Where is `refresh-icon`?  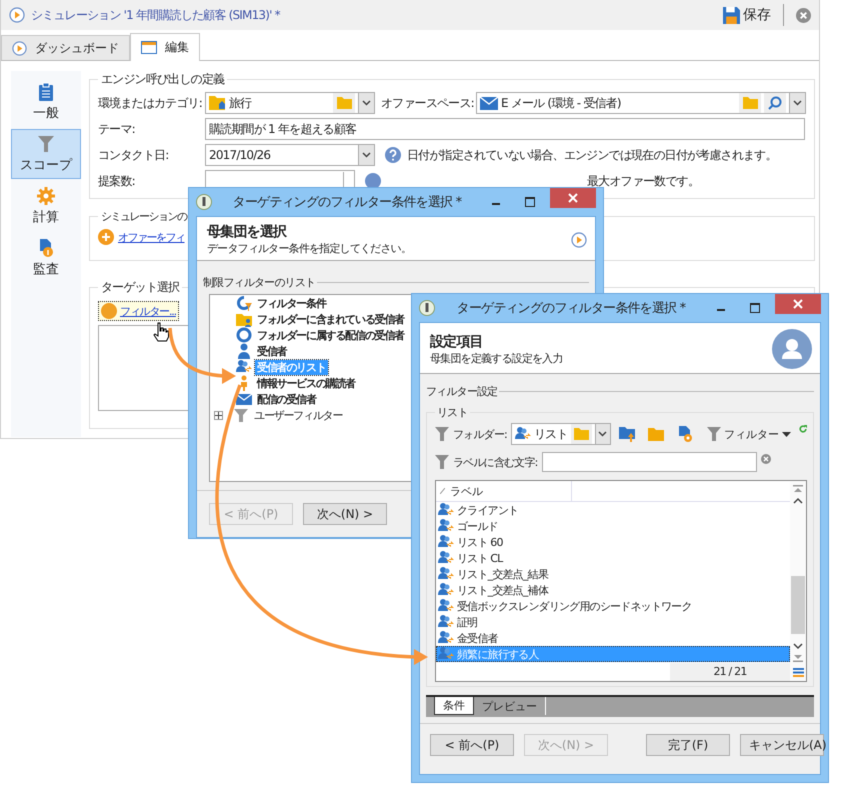 refresh-icon is located at coordinates (802, 429).